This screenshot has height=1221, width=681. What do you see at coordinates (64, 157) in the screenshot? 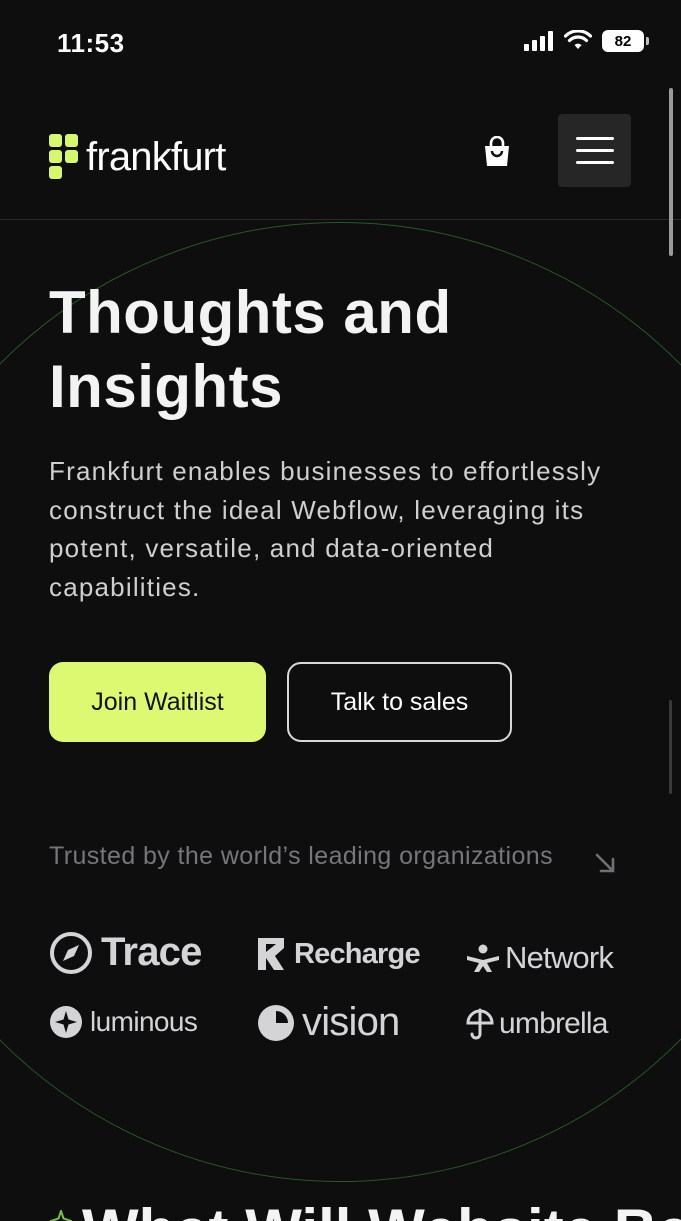
I see `logo-mark-icon` at bounding box center [64, 157].